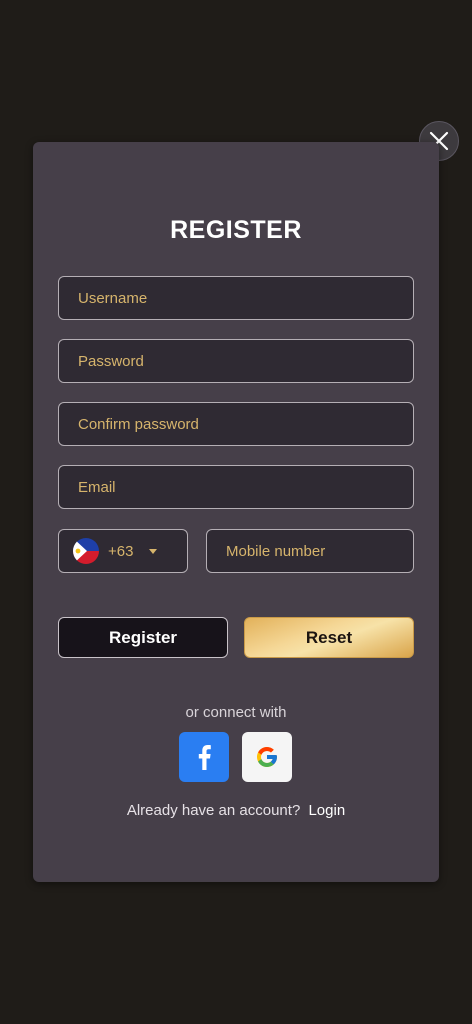  I want to click on facebook-login-button, so click(204, 757).